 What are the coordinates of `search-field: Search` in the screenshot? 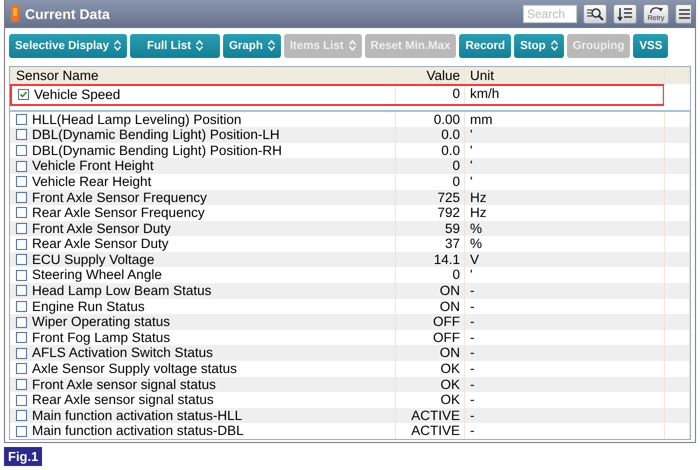 It's located at (550, 13).